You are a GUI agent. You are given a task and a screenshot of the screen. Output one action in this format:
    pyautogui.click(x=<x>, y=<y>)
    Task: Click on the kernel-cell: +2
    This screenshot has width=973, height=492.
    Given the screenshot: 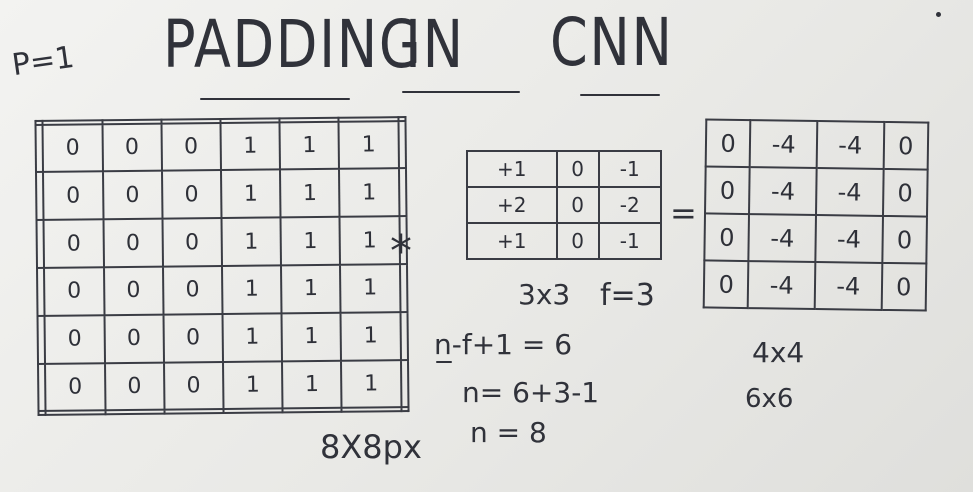 What is the action you would take?
    pyautogui.click(x=512, y=205)
    